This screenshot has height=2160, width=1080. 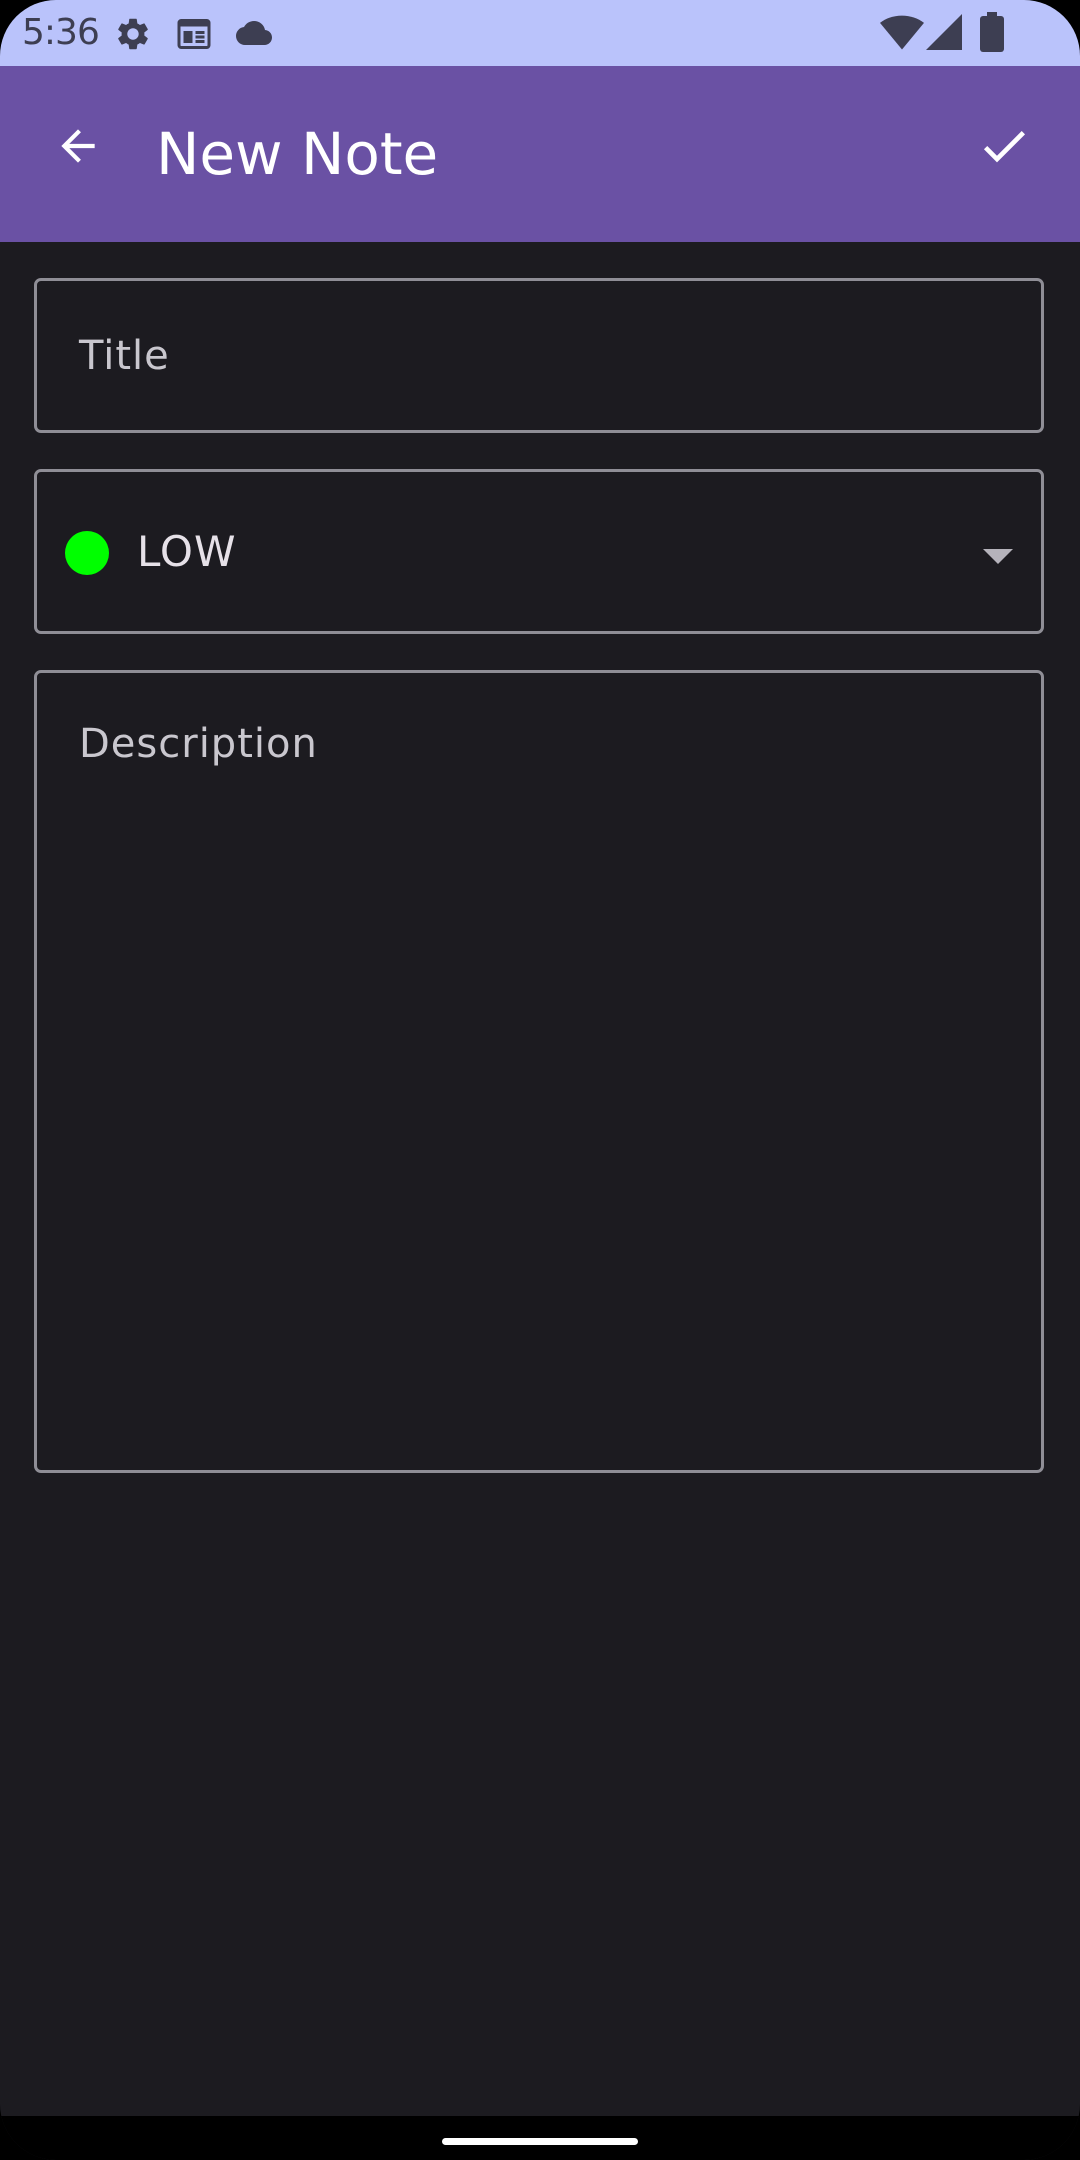 I want to click on status-bar: 5:36, so click(x=540, y=33).